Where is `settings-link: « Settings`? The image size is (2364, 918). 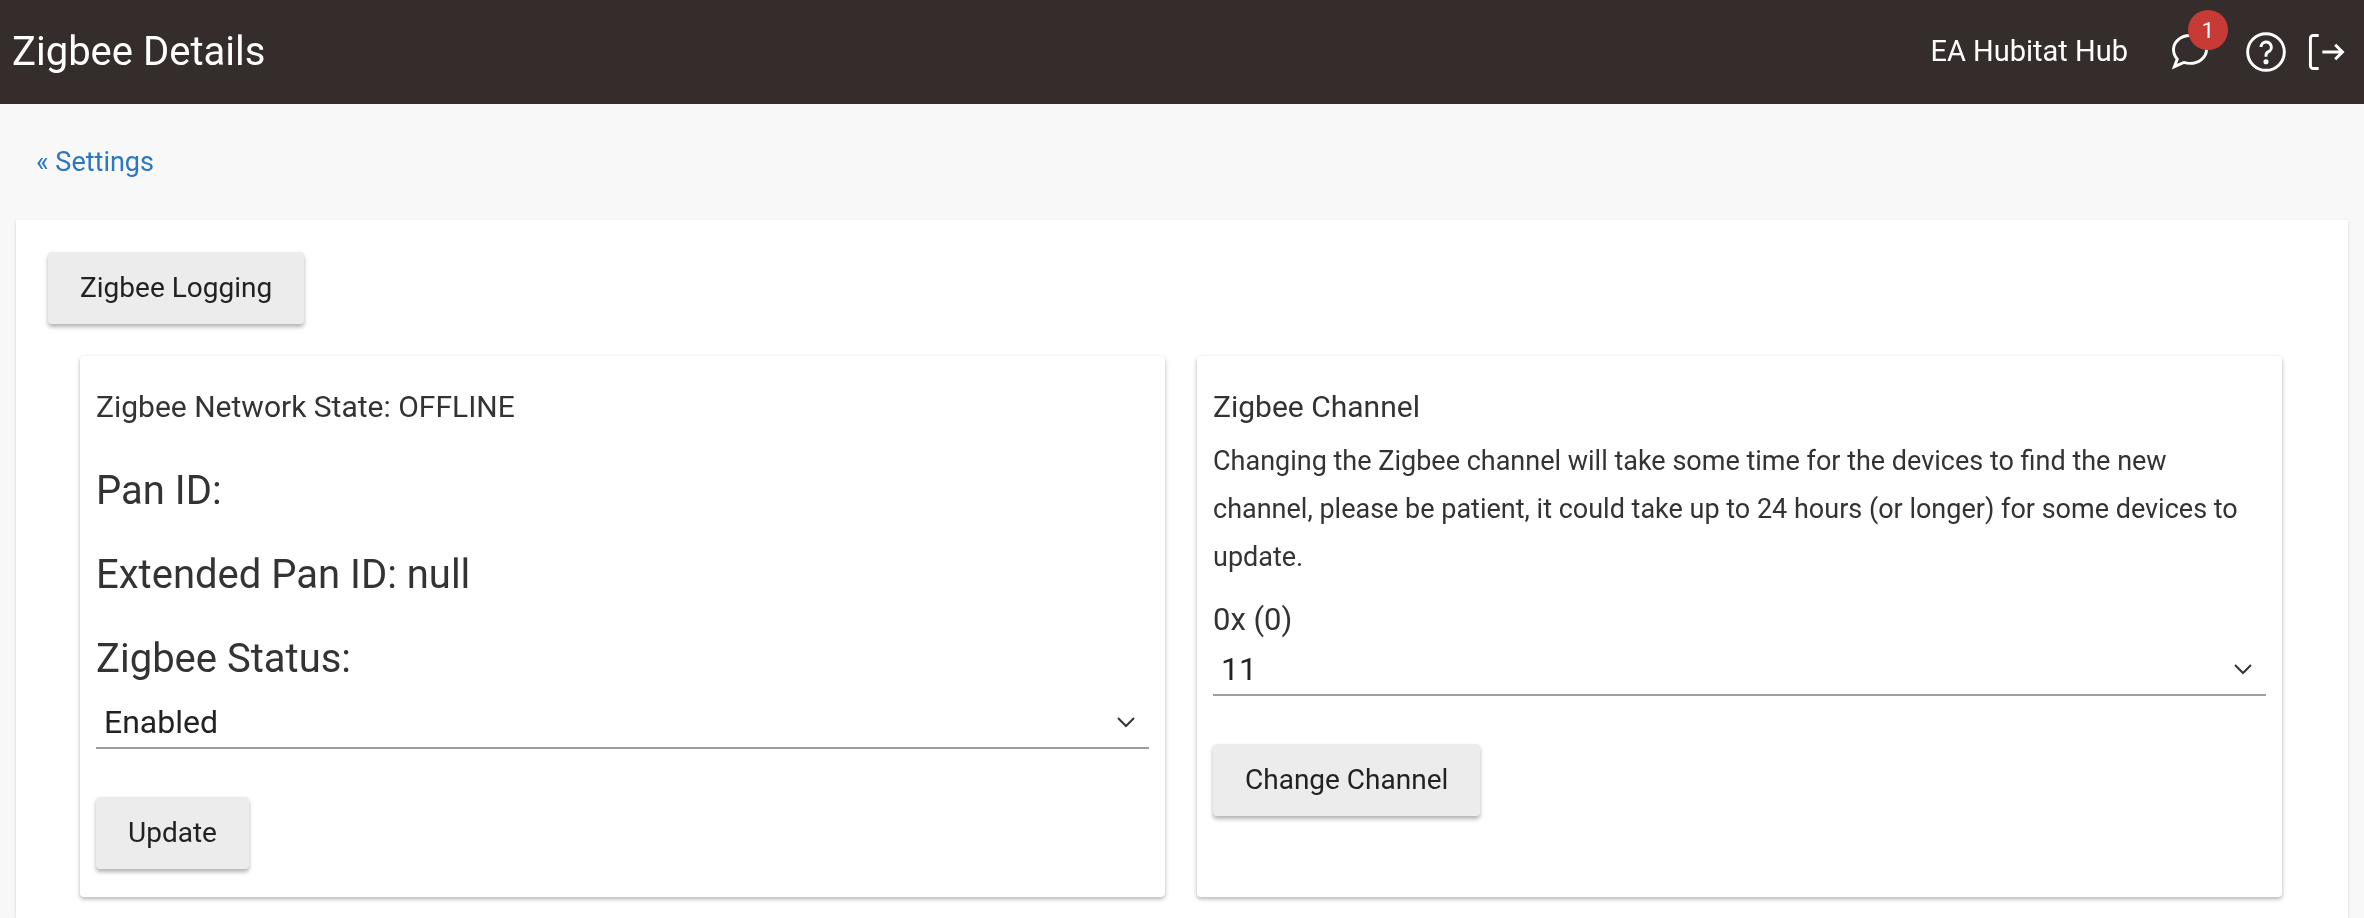
settings-link: « Settings is located at coordinates (95, 162).